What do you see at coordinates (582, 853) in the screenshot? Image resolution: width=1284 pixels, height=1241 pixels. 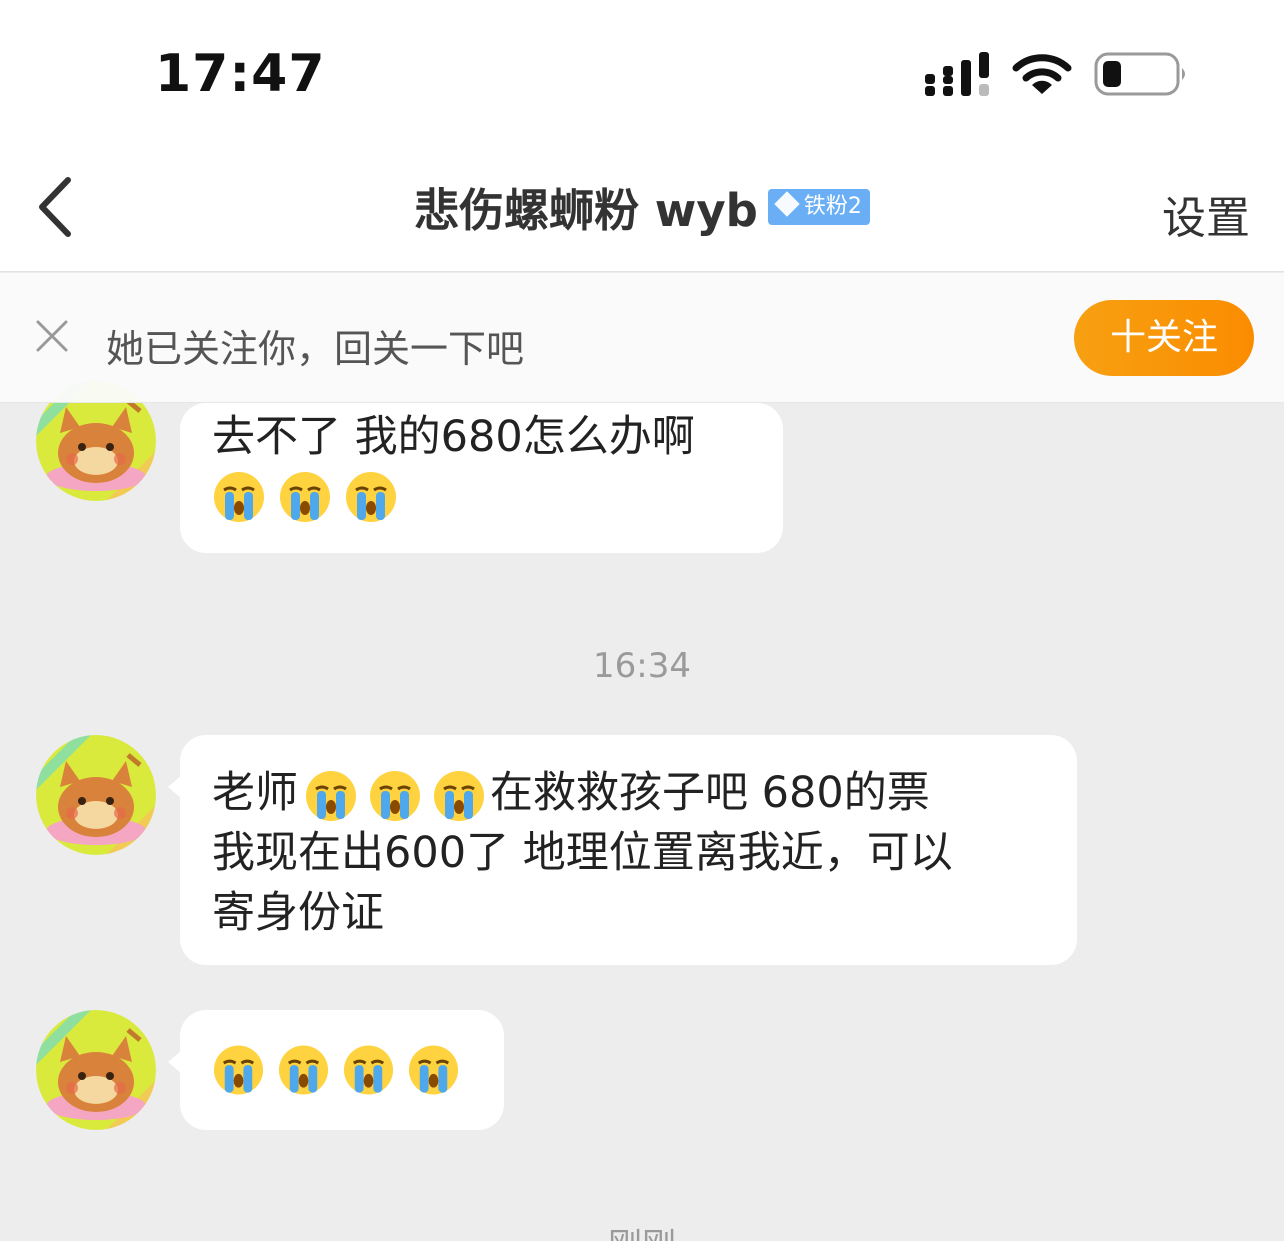 I see `message-text: 我现在出600了 地理位置离我近，可以` at bounding box center [582, 853].